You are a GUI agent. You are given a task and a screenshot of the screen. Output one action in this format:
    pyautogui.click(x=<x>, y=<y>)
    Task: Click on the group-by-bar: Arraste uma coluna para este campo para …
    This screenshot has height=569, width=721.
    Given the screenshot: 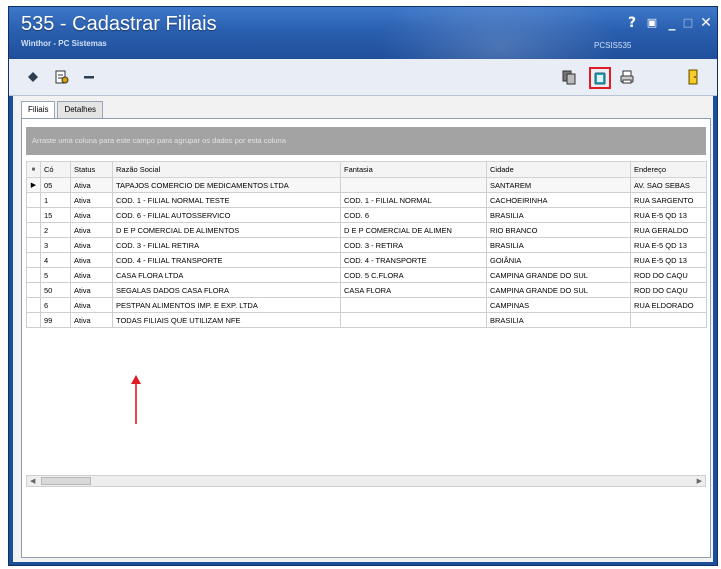 What is the action you would take?
    pyautogui.click(x=366, y=141)
    